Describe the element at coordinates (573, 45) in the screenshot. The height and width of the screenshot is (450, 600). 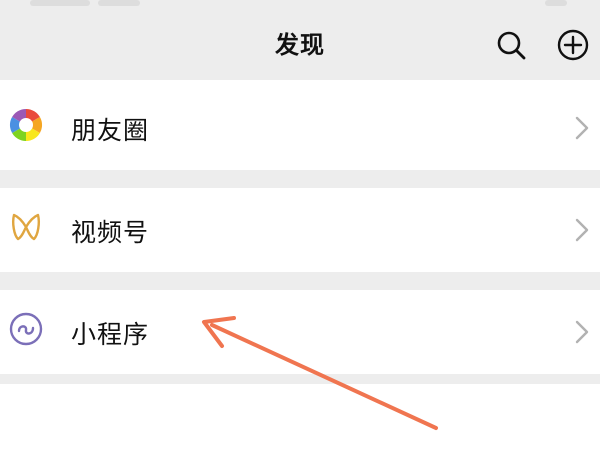
I see `add-icon` at that location.